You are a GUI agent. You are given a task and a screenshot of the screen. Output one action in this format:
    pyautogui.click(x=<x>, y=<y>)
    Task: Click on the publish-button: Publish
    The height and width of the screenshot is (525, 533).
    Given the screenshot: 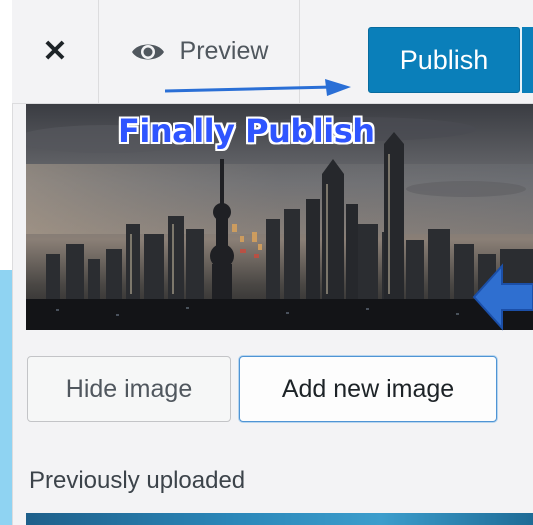 What is the action you would take?
    pyautogui.click(x=444, y=60)
    